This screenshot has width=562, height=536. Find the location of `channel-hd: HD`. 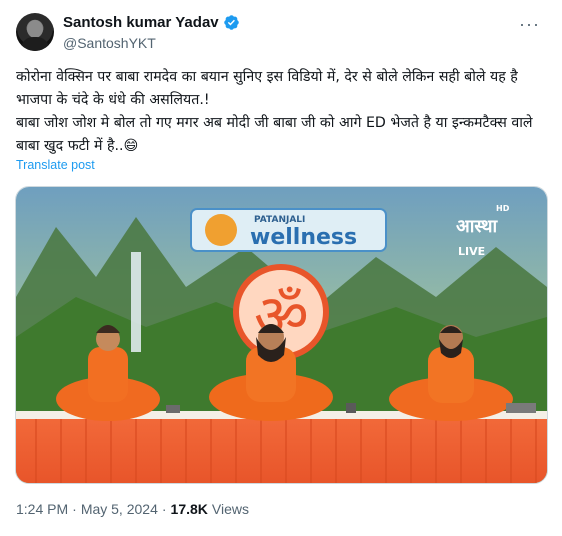

channel-hd: HD is located at coordinates (503, 208).